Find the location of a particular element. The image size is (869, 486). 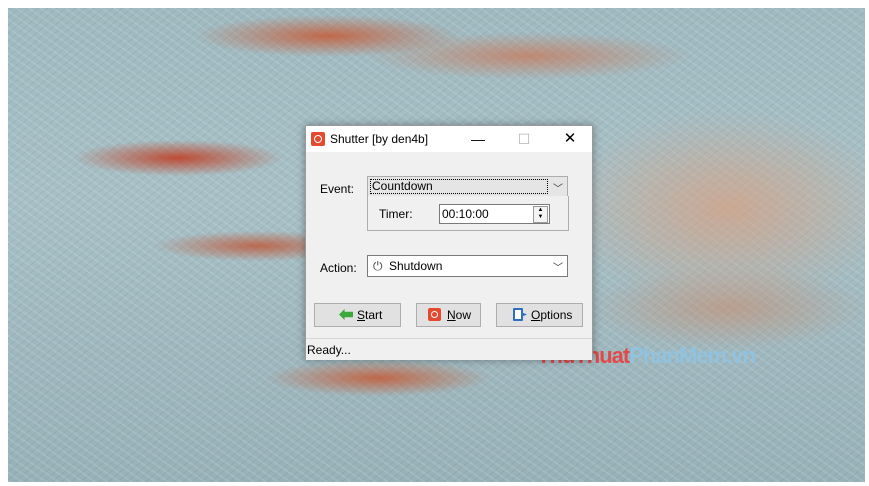

app-power-icon is located at coordinates (318, 139).